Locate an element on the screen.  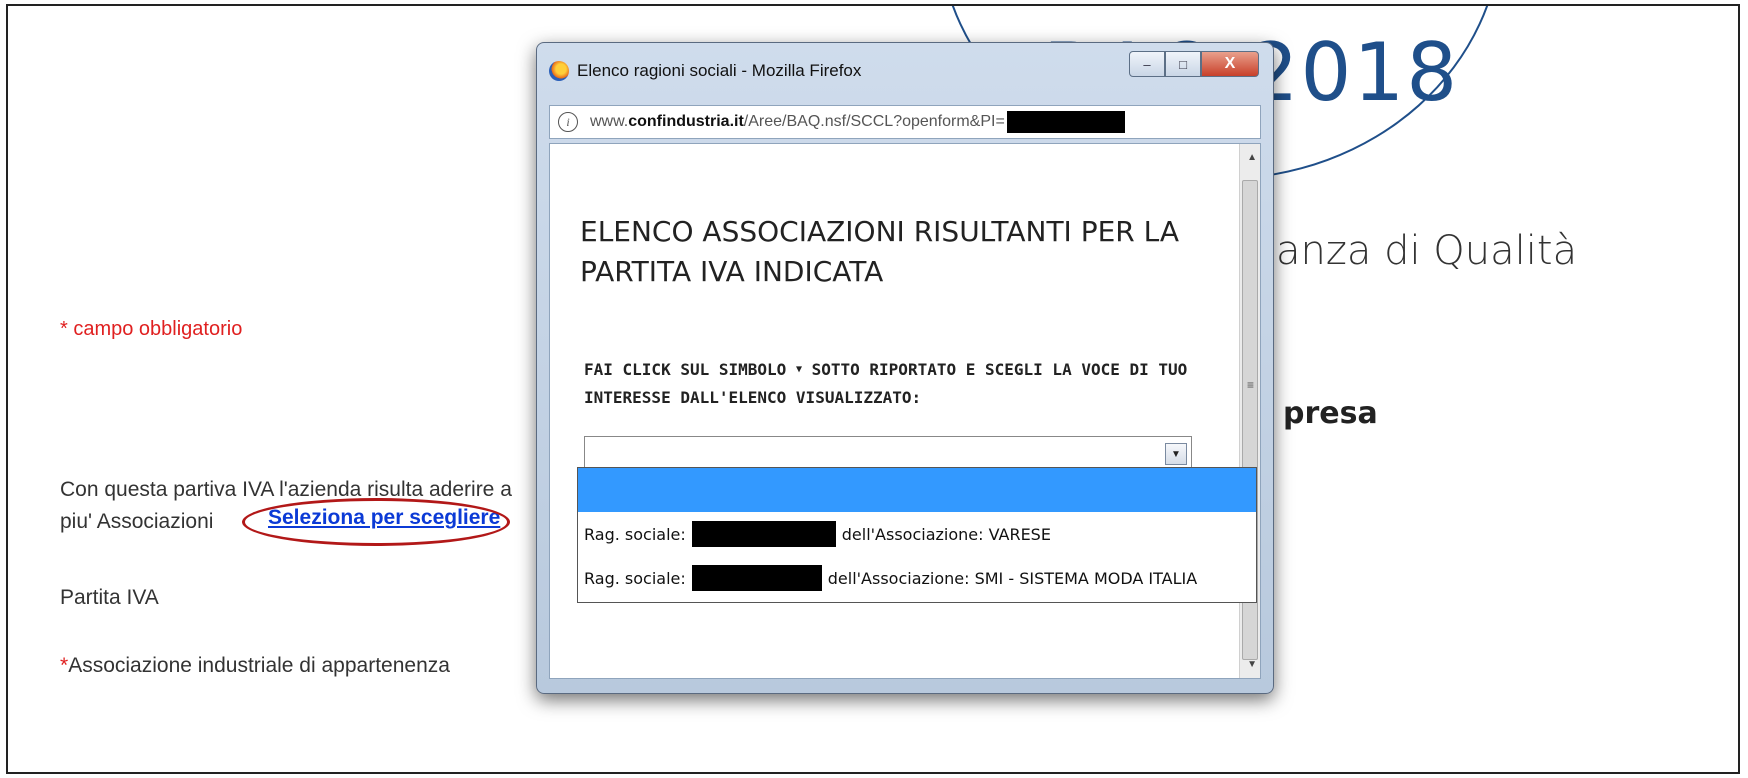
dropdown-symbol-icon: ▼ is located at coordinates (798, 369).